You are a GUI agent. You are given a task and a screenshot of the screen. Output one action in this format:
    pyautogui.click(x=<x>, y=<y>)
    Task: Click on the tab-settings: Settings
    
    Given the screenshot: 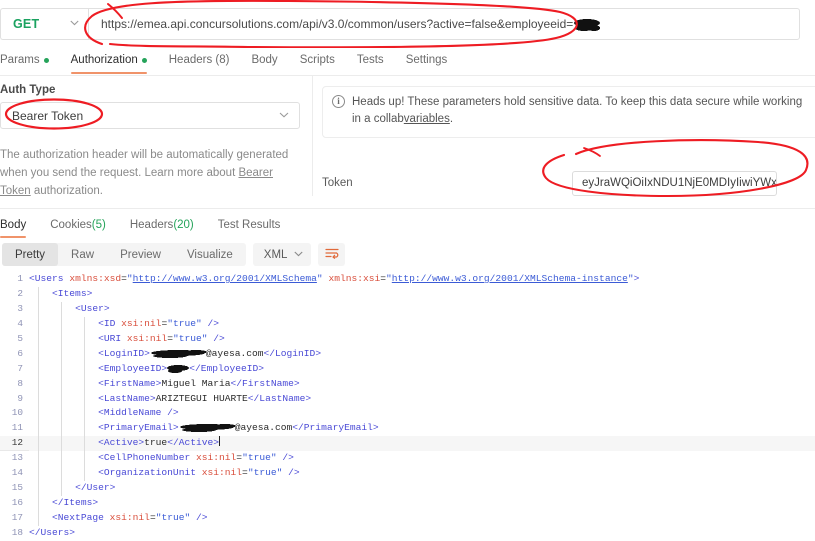 What is the action you would take?
    pyautogui.click(x=427, y=60)
    